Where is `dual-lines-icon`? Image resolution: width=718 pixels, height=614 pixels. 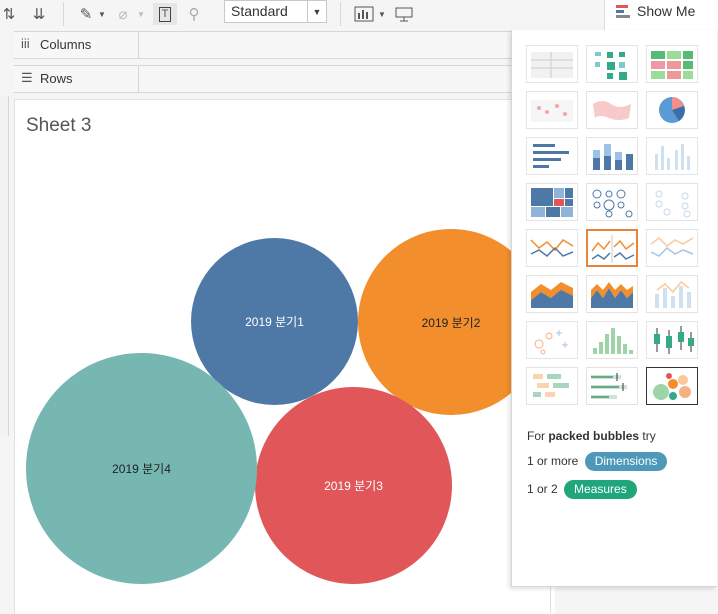 dual-lines-icon is located at coordinates (672, 247).